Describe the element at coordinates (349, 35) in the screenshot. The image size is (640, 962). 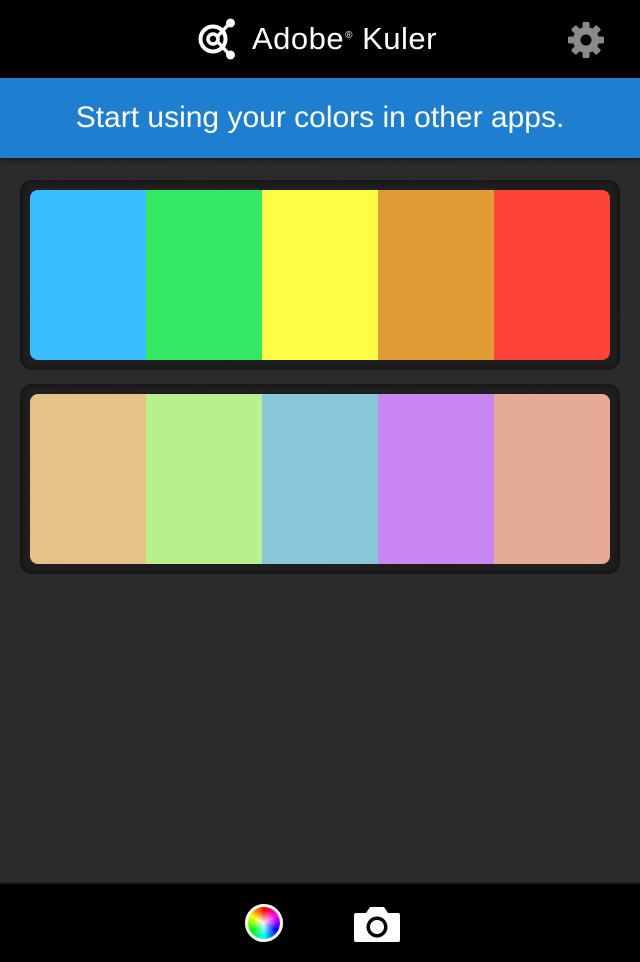
I see `registered-mark: ®` at that location.